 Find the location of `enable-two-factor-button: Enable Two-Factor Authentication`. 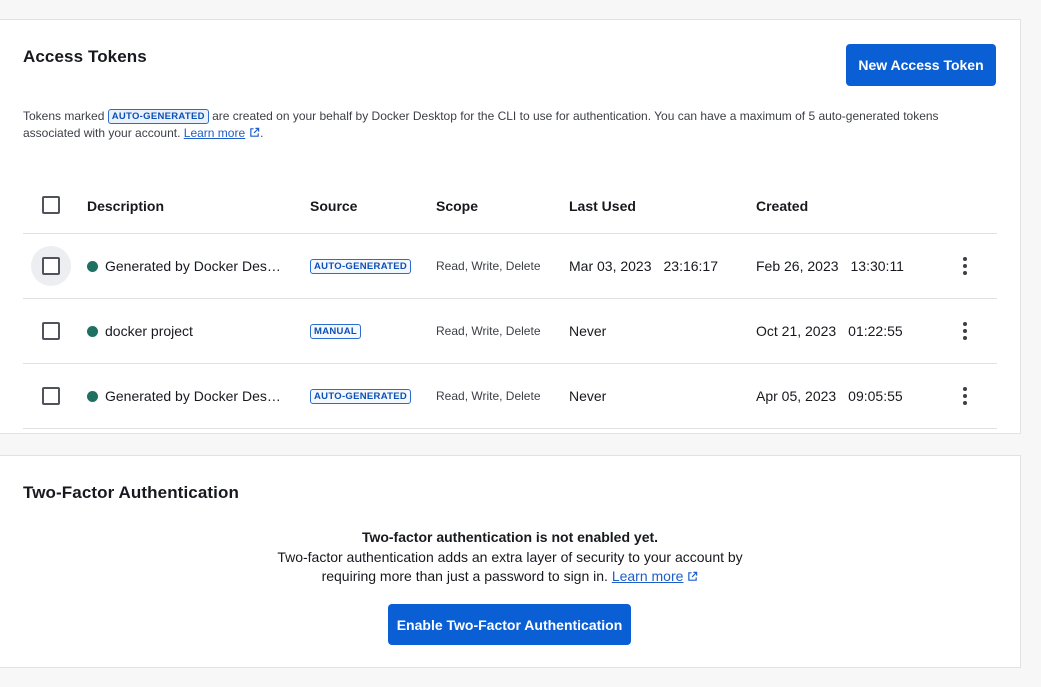

enable-two-factor-button: Enable Two-Factor Authentication is located at coordinates (509, 624).